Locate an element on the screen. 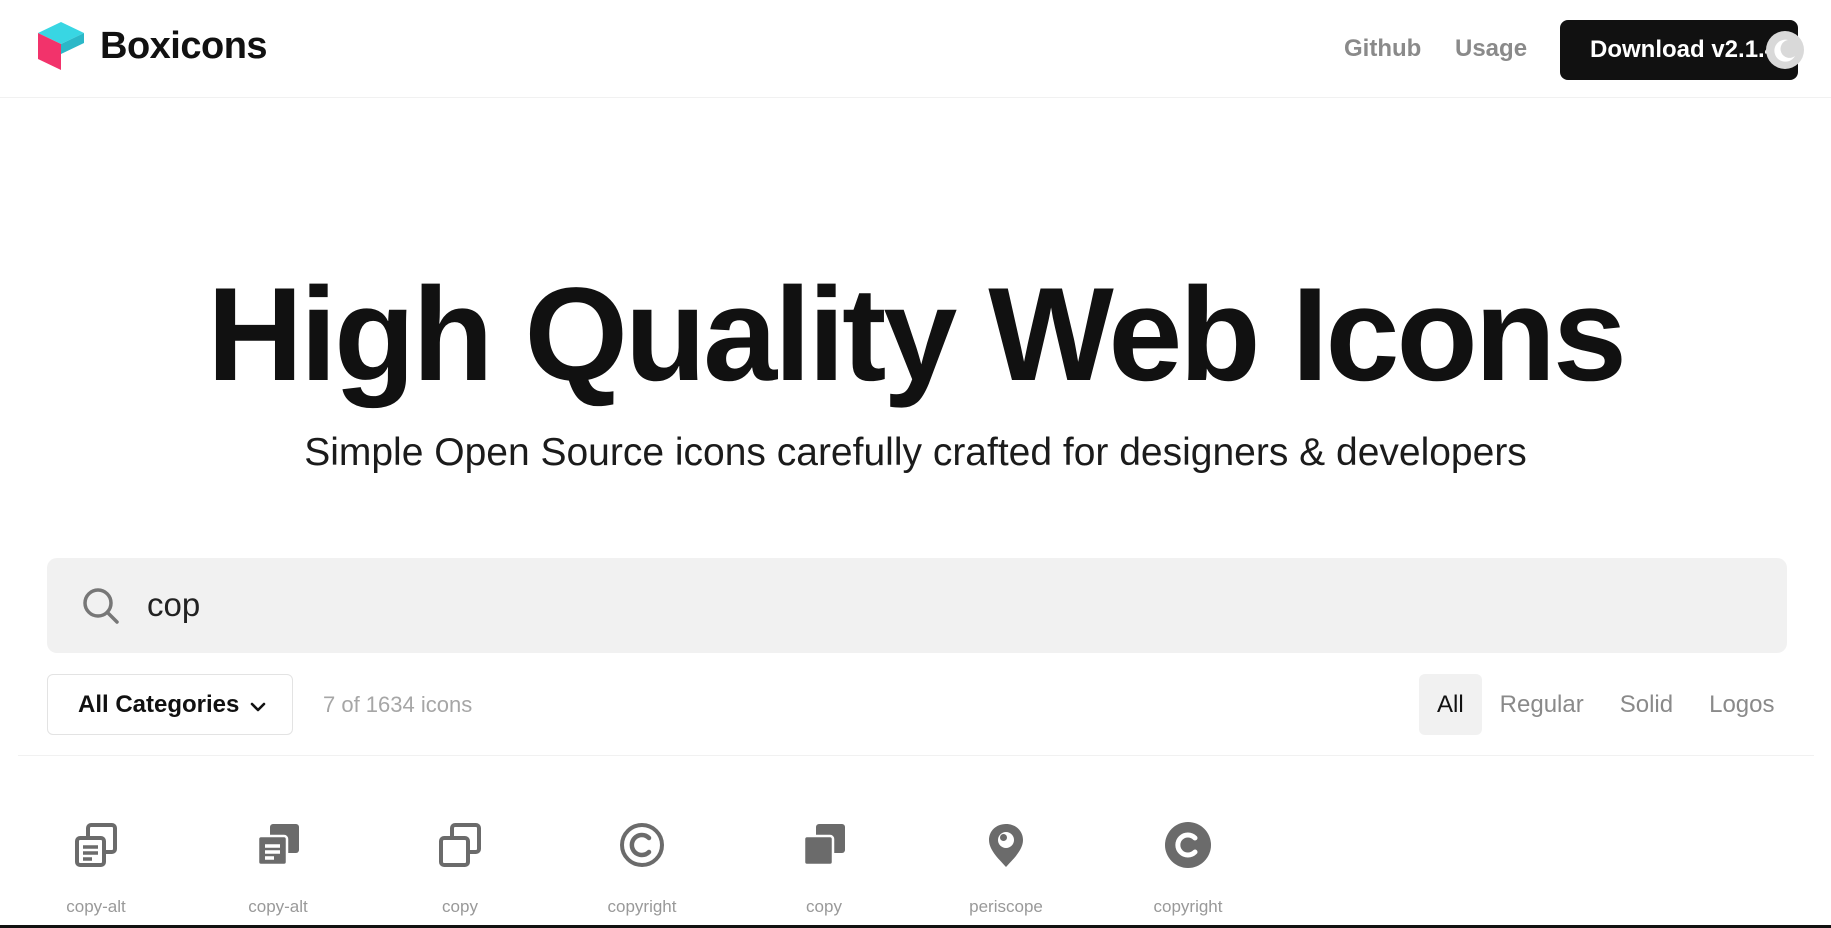  copy-alt-solid-icon is located at coordinates (277, 845).